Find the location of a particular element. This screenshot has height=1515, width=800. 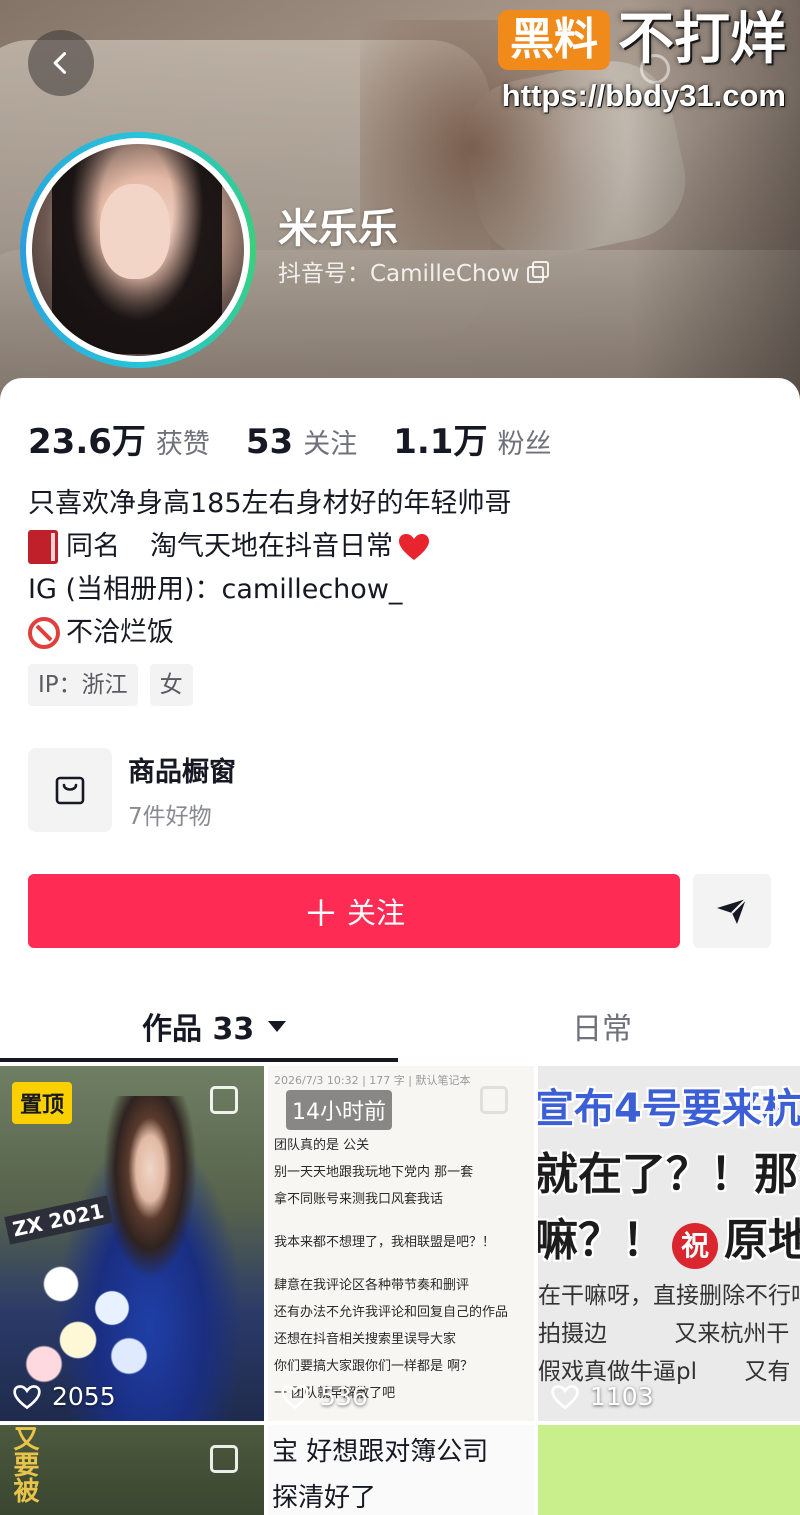

overlay-small-b: 又有 is located at coordinates (767, 1372).